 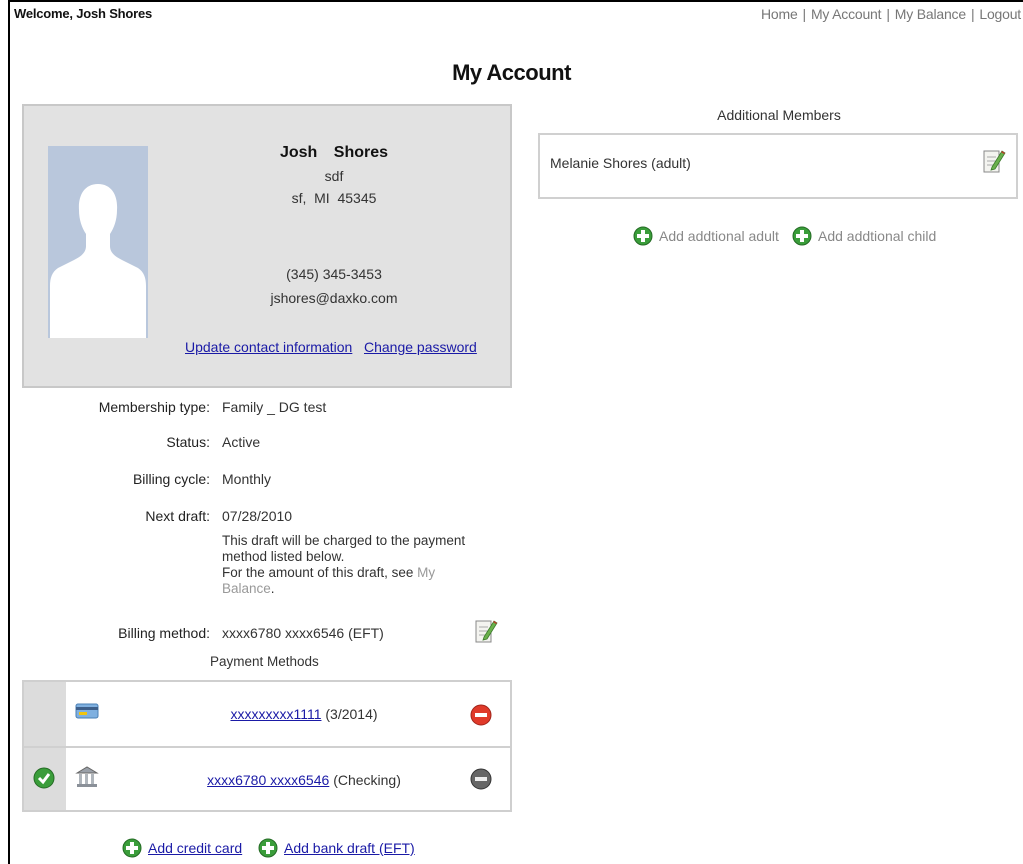 I want to click on profile-name: Josh Shores, so click(x=334, y=152).